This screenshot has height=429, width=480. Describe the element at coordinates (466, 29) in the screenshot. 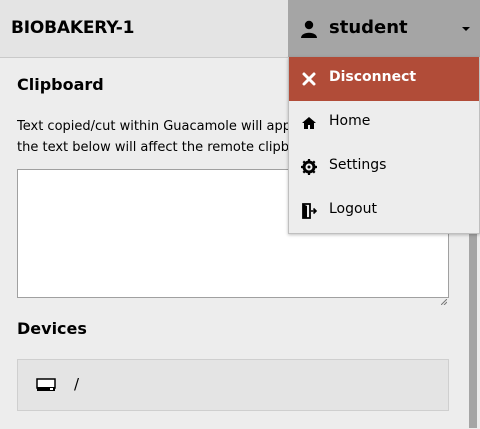

I see `chevron-down-icon` at that location.